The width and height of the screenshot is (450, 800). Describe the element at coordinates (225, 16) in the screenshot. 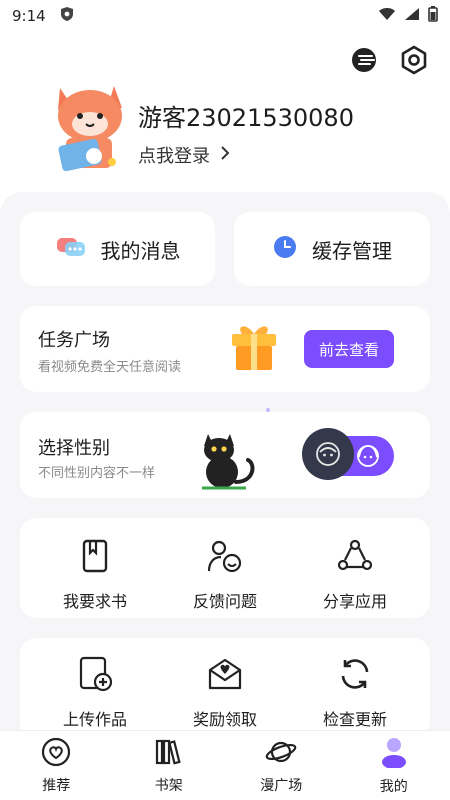

I see `status-bar: 9:14` at that location.